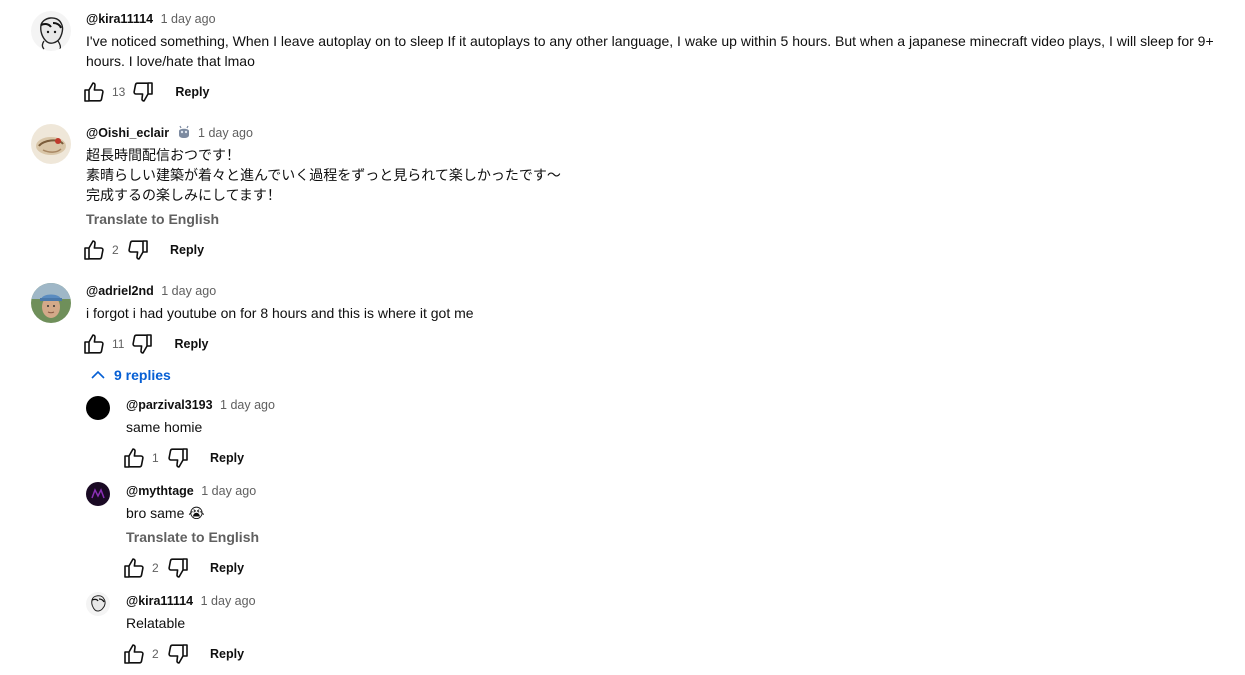 This screenshot has width=1245, height=675. I want to click on comment-header: @parzival3193 1 day ago, so click(200, 405).